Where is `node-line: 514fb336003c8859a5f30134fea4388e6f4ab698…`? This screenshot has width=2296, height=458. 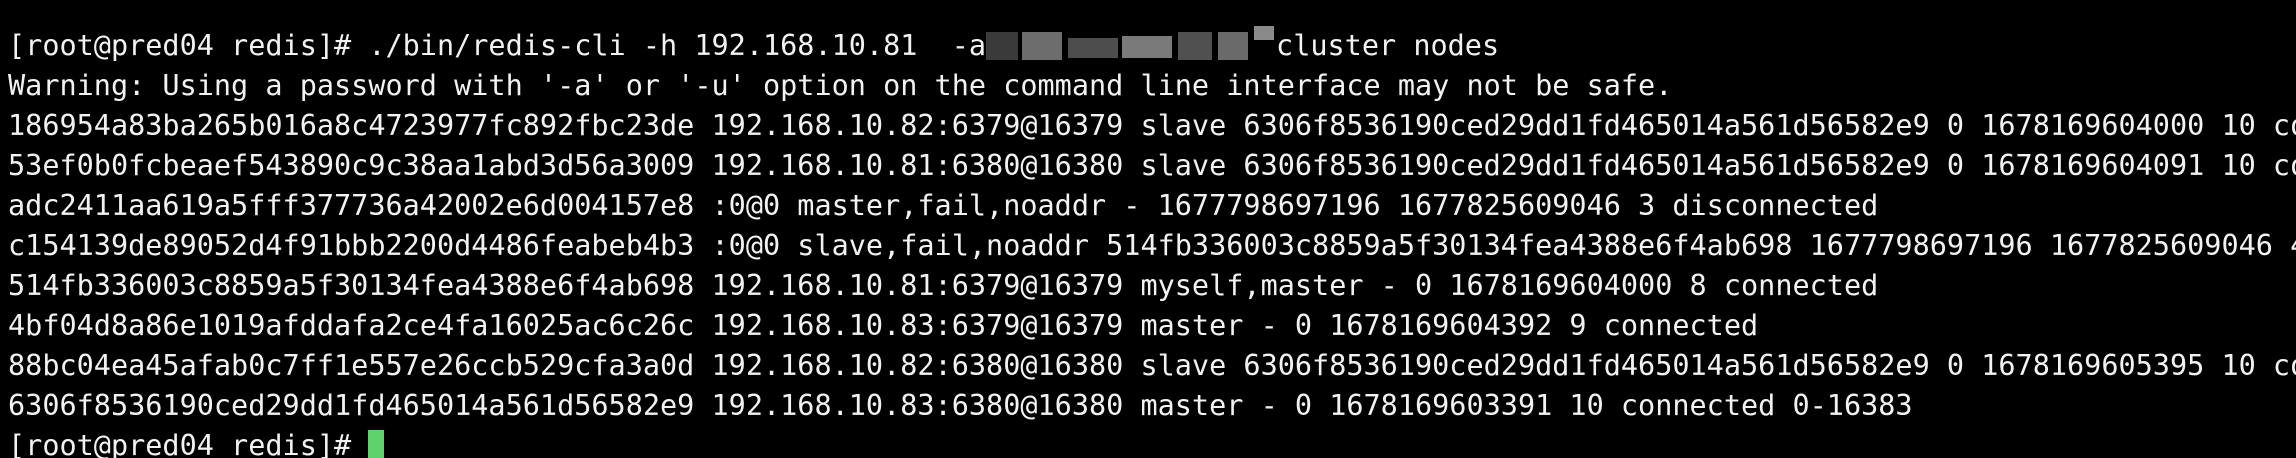
node-line: 514fb336003c8859a5f30134fea4388e6f4ab698… is located at coordinates (943, 285).